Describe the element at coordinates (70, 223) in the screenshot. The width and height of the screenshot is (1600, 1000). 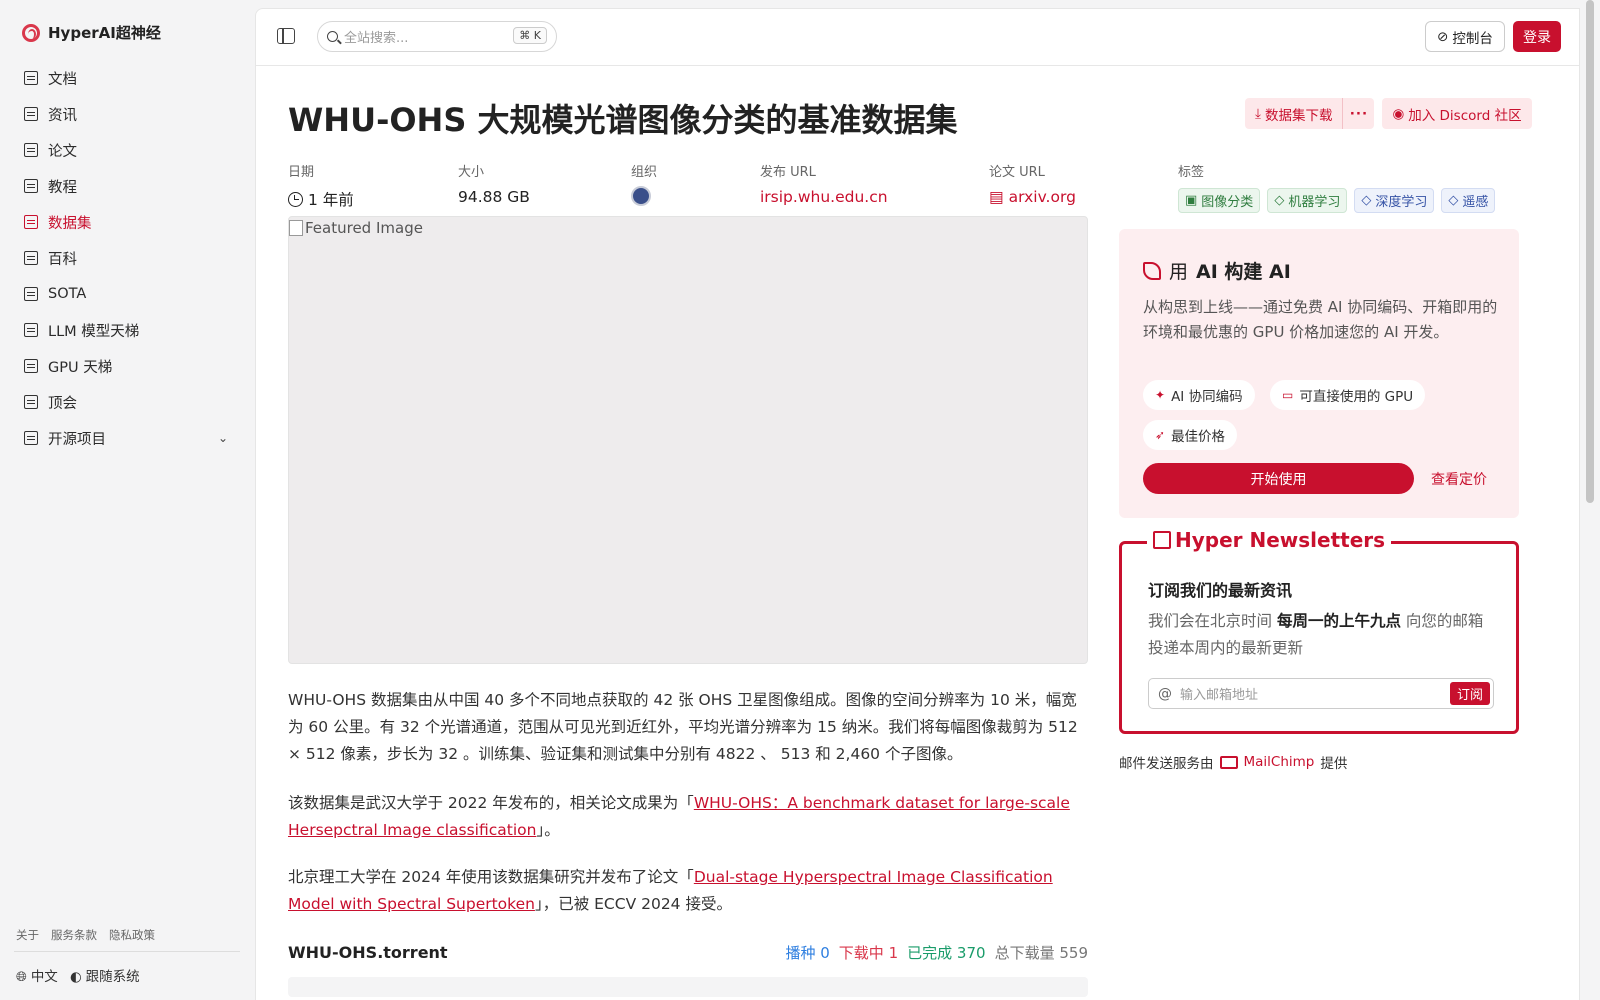
I see `sidebar-item-label: 数据集` at that location.